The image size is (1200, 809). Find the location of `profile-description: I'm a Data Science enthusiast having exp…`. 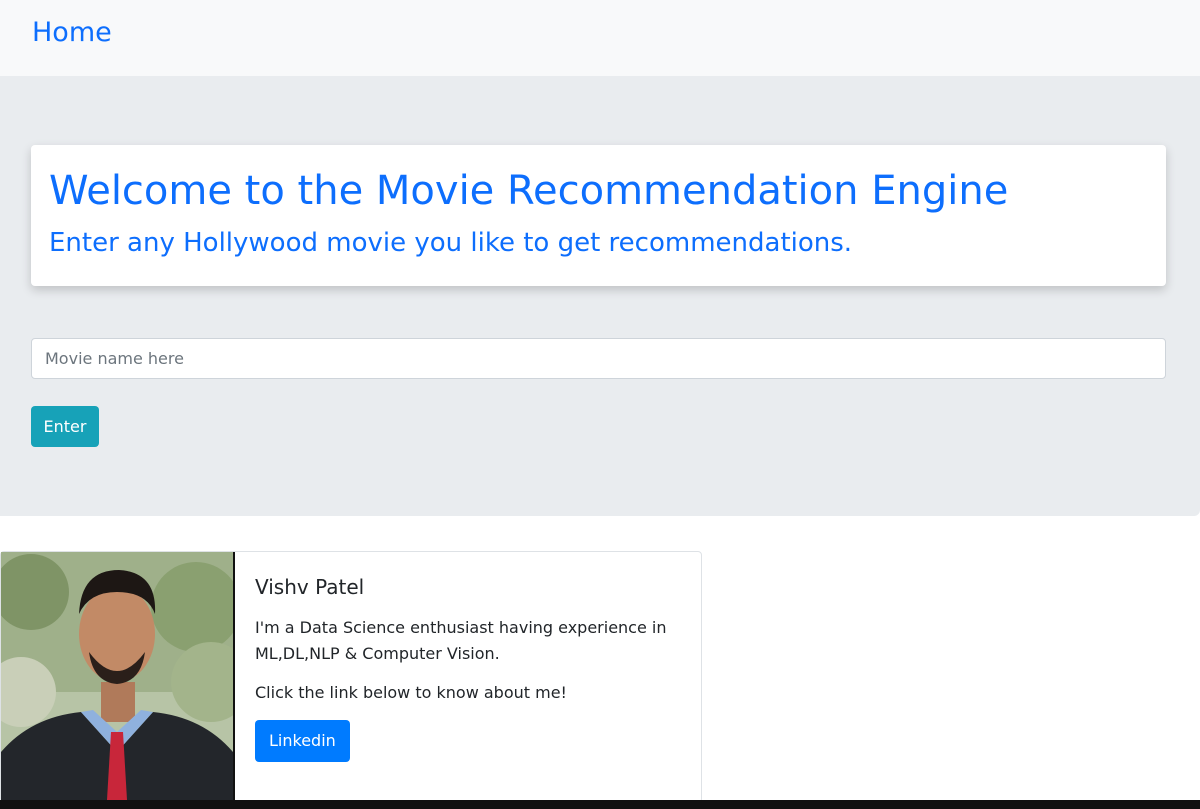

profile-description: I'm a Data Science enthusiast having exp… is located at coordinates (461, 640).